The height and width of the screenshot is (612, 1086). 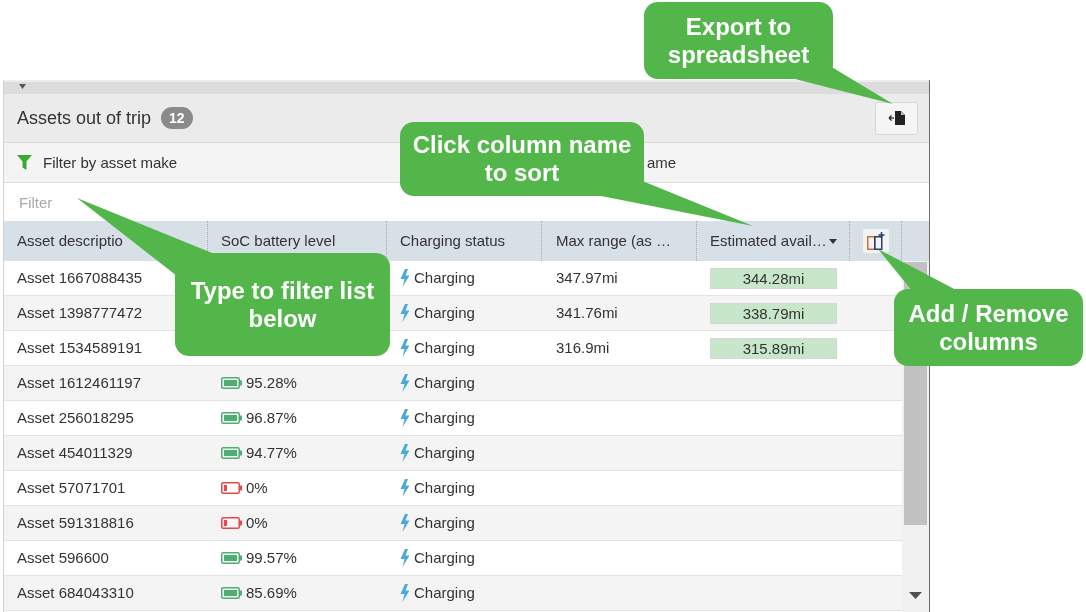 What do you see at coordinates (915, 595) in the screenshot?
I see `scroll-arrow-icon` at bounding box center [915, 595].